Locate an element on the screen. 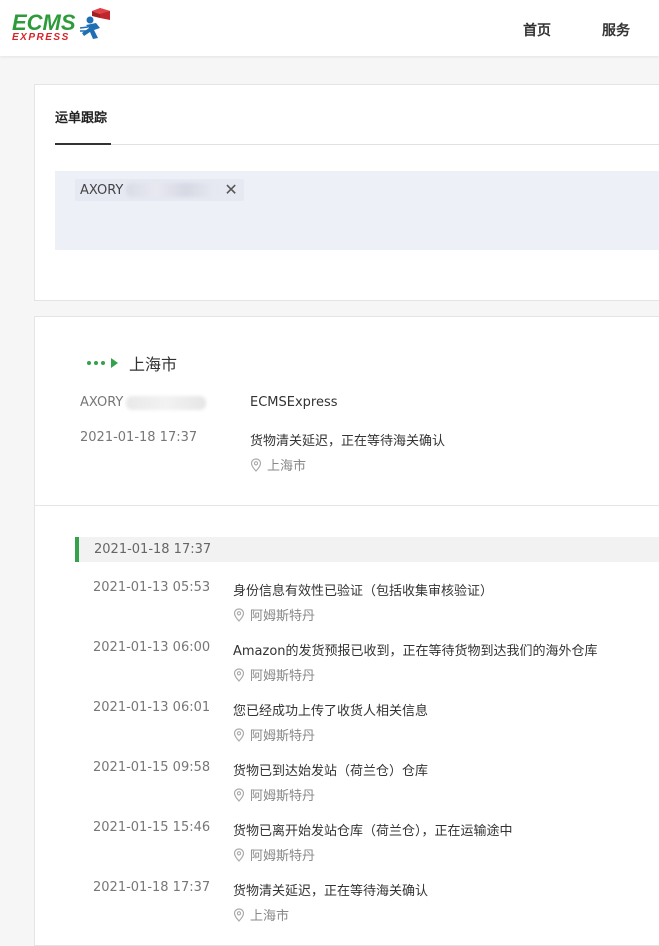 This screenshot has height=946, width=659. tab-divider is located at coordinates (357, 144).